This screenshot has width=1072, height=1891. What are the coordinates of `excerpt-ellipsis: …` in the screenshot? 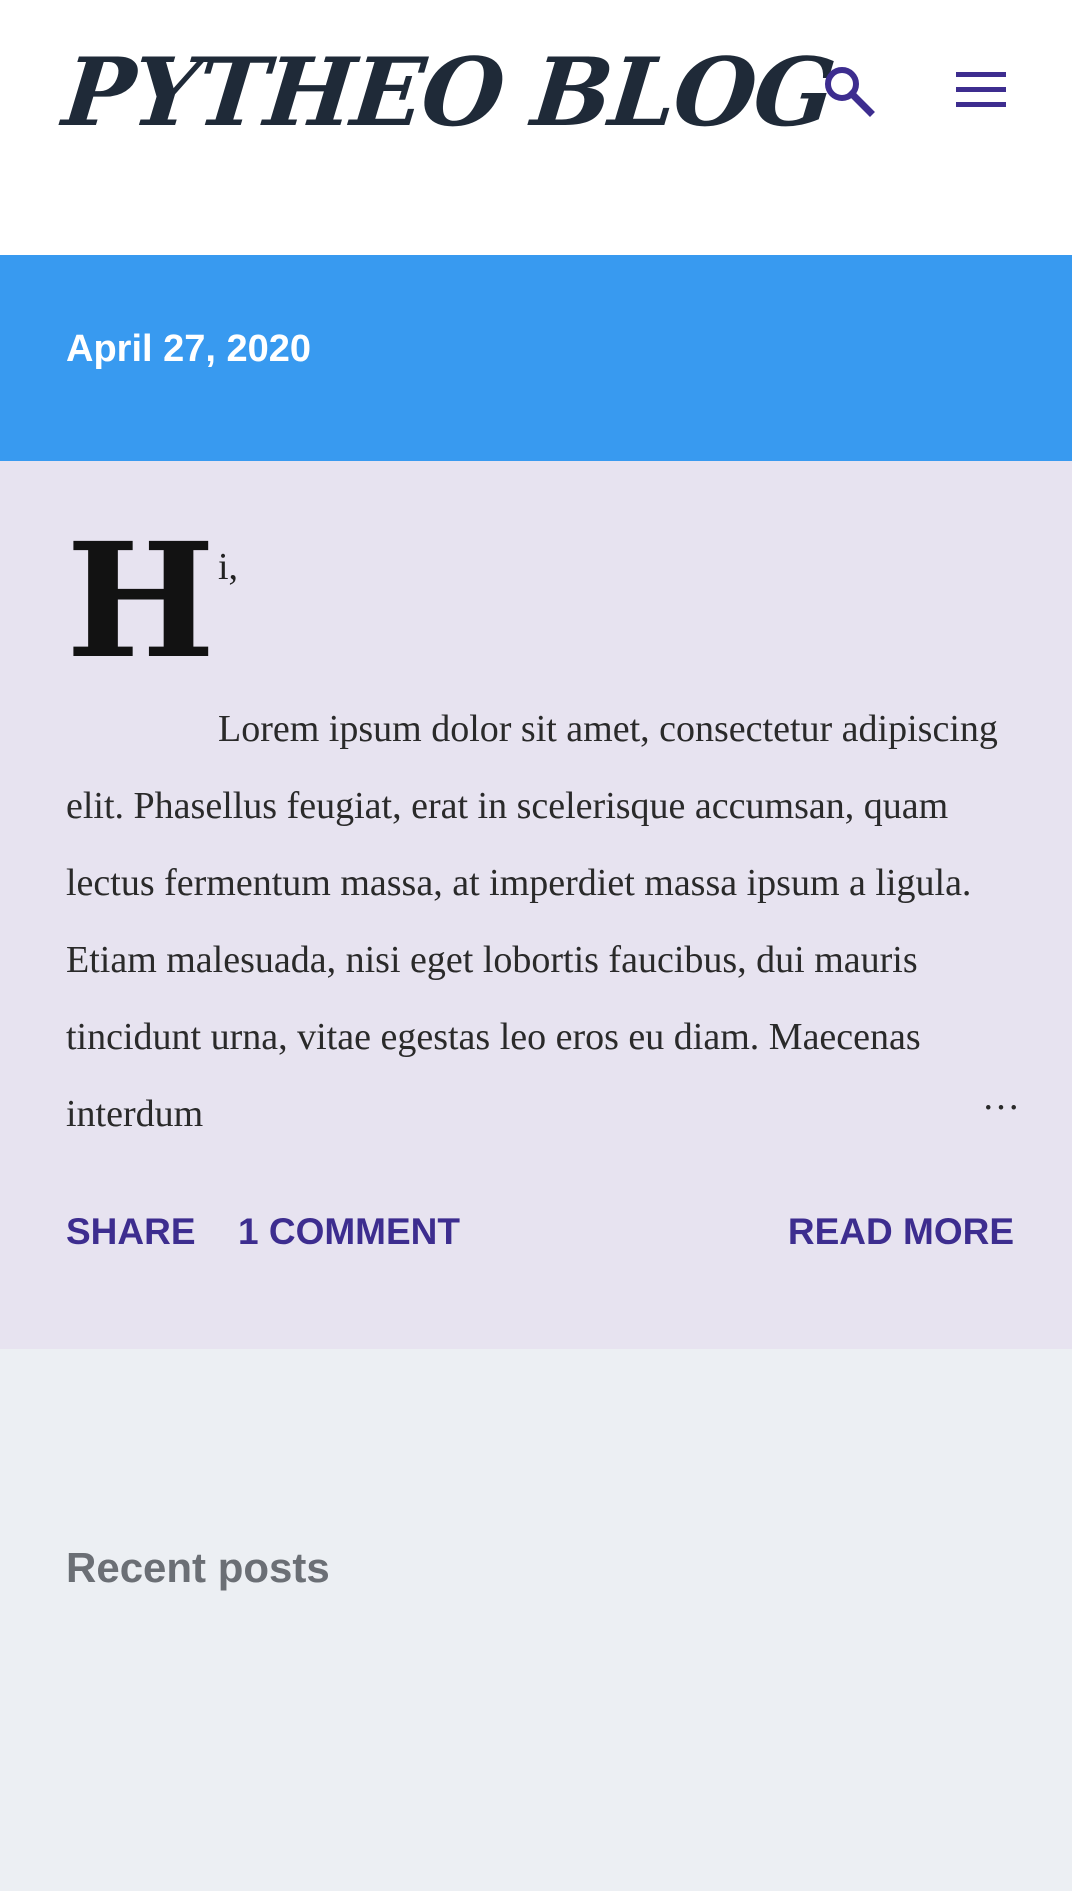 It's located at (1001, 1097).